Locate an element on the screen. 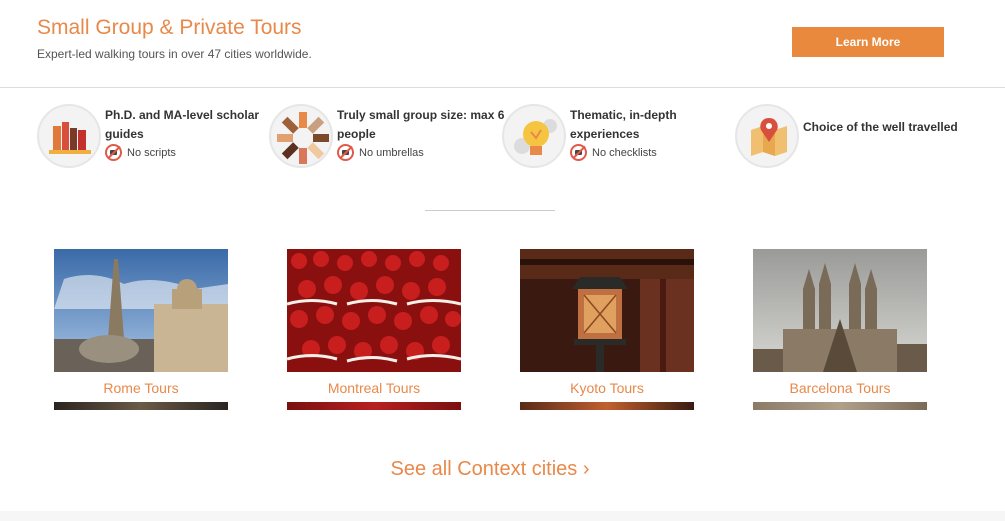 The width and height of the screenshot is (1005, 521). rome-photo is located at coordinates (141, 310).